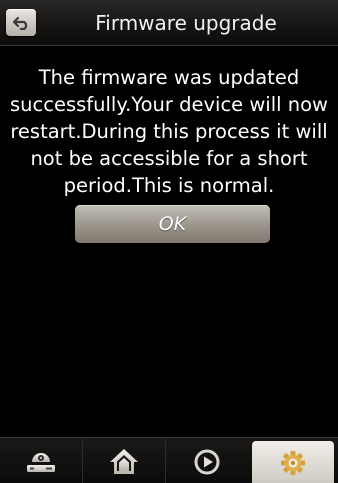 This screenshot has height=483, width=338. I want to click on gear-icon, so click(293, 462).